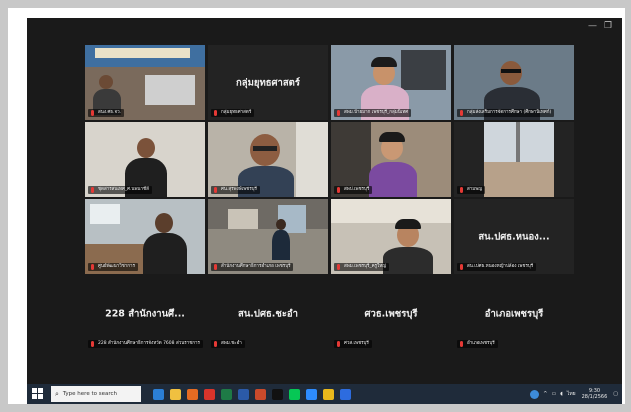 The height and width of the screenshot is (412, 631). I want to click on taskbar-search-box: ⌕ Type here to search, so click(96, 394).